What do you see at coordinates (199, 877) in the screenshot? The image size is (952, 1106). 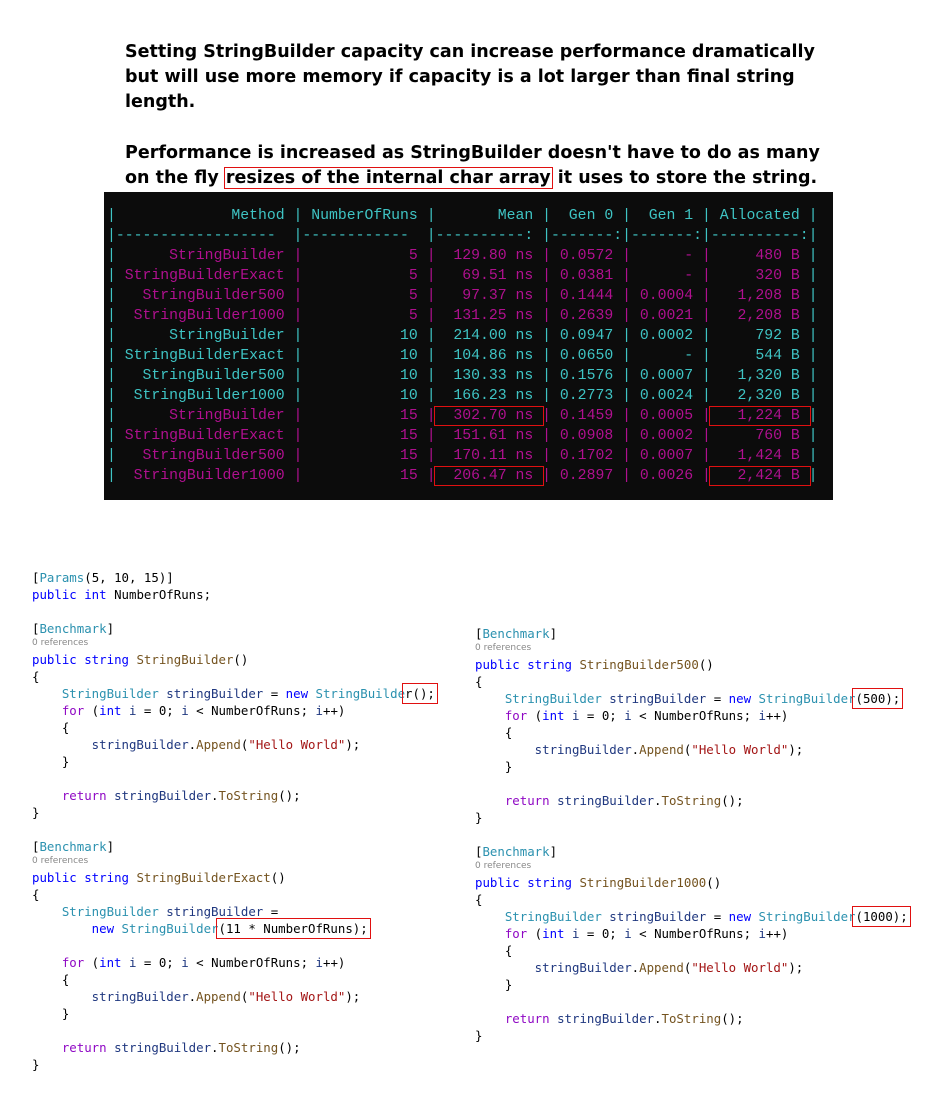 I see `code-token: StringBuilderExact` at bounding box center [199, 877].